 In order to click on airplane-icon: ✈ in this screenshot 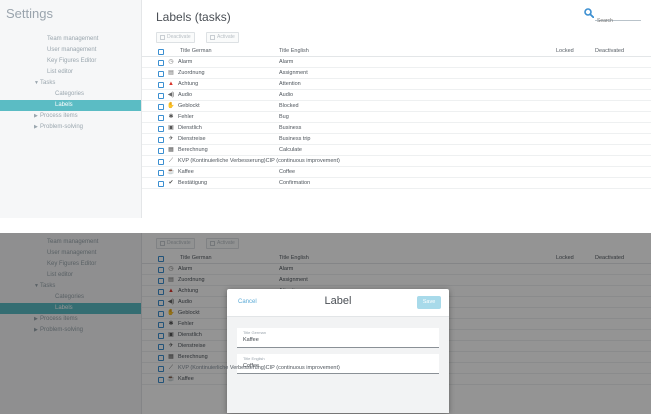, I will do `click(171, 139)`.